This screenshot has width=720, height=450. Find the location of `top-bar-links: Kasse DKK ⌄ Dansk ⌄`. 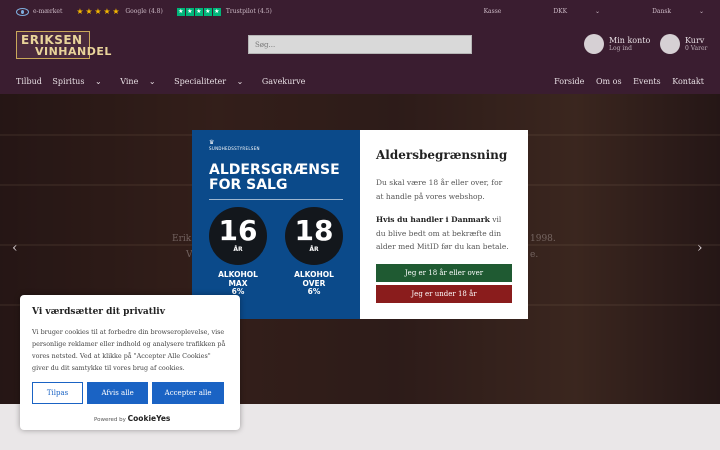

top-bar-links: Kasse DKK ⌄ Dansk ⌄ is located at coordinates (581, 11).